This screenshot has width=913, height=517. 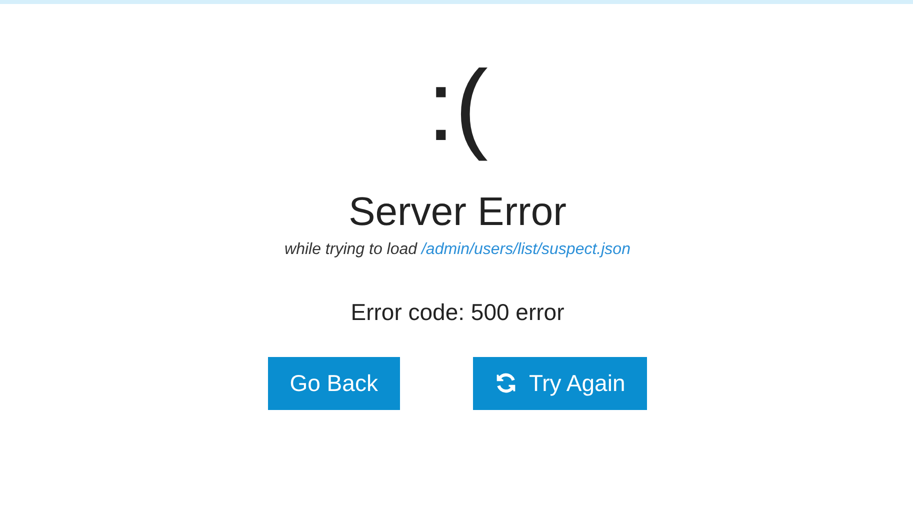 I want to click on error-title: Server Error, so click(x=457, y=212).